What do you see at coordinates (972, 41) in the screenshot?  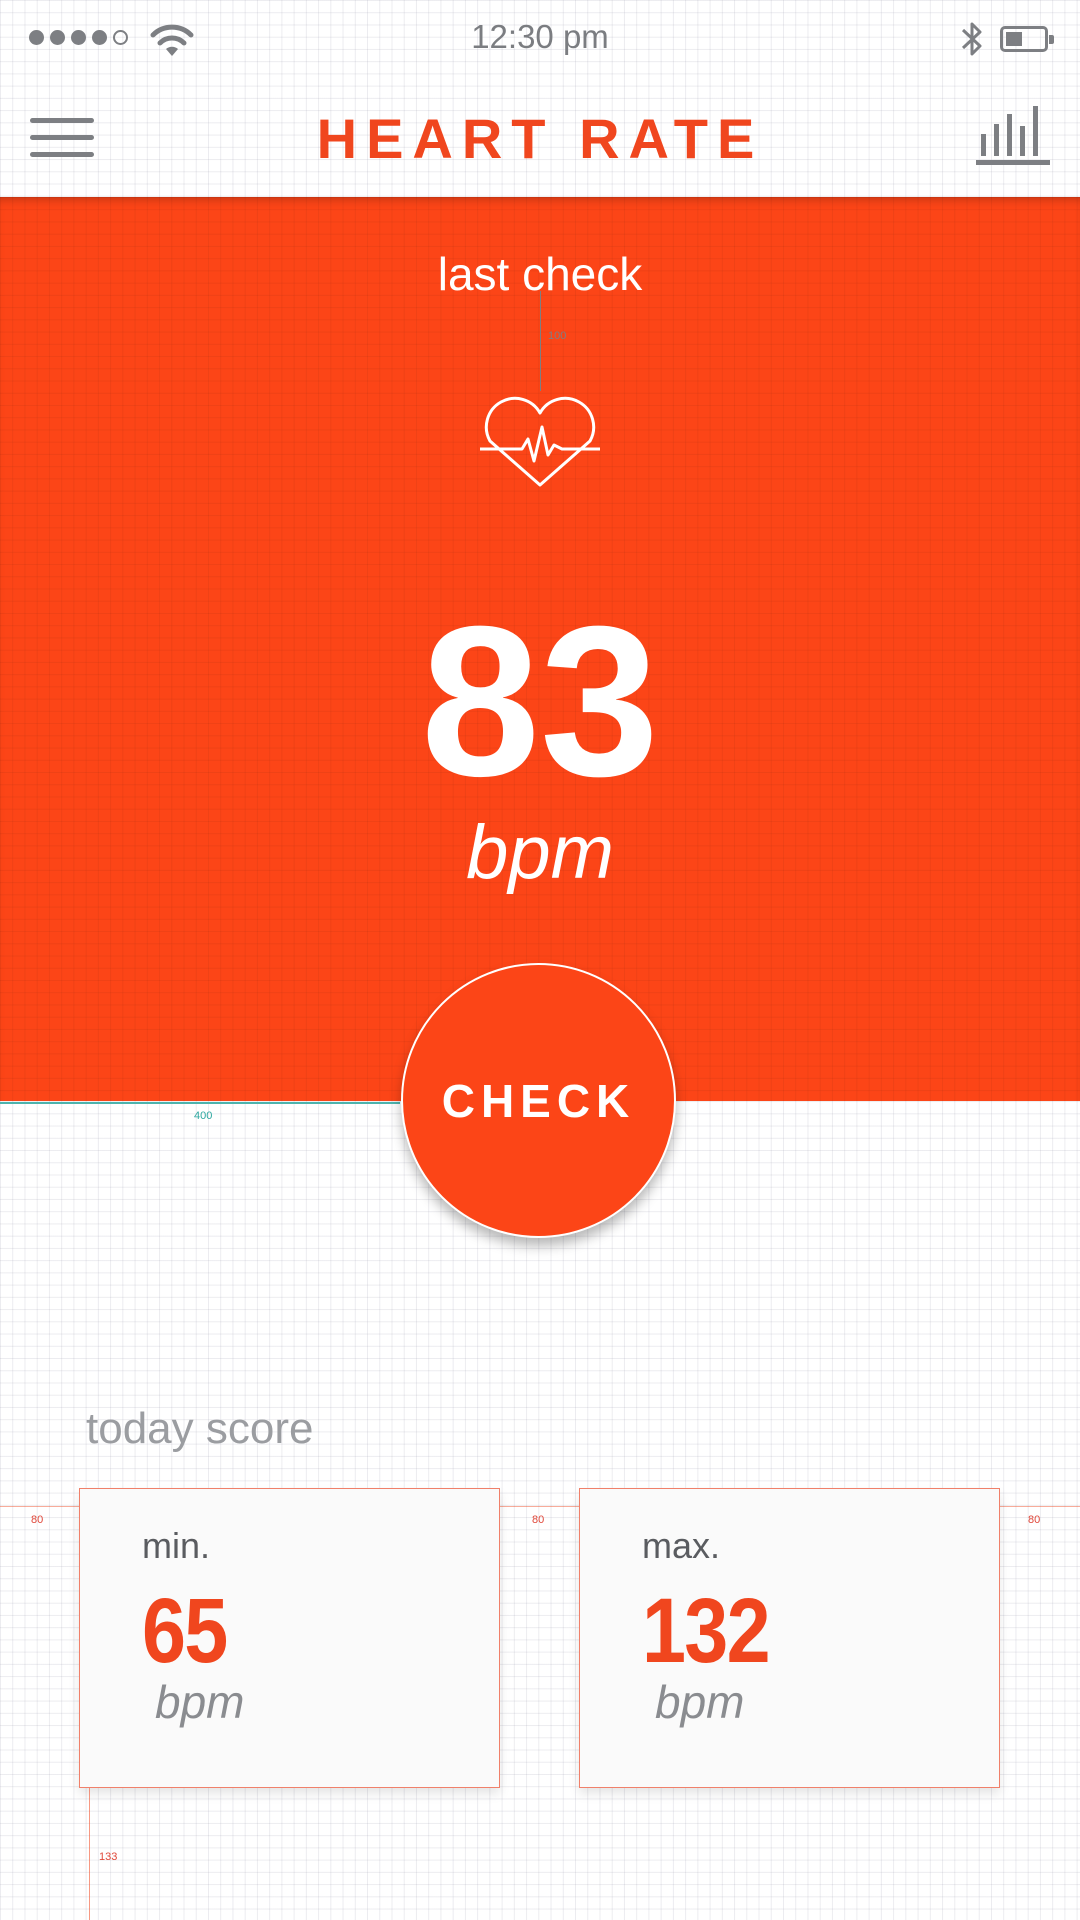 I see `bluetooth-icon` at bounding box center [972, 41].